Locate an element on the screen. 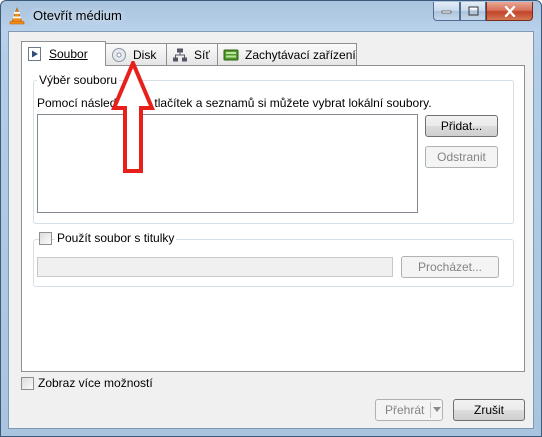 Image resolution: width=542 pixels, height=437 pixels. show-more-options-label: Zobraz více možností is located at coordinates (95, 383).